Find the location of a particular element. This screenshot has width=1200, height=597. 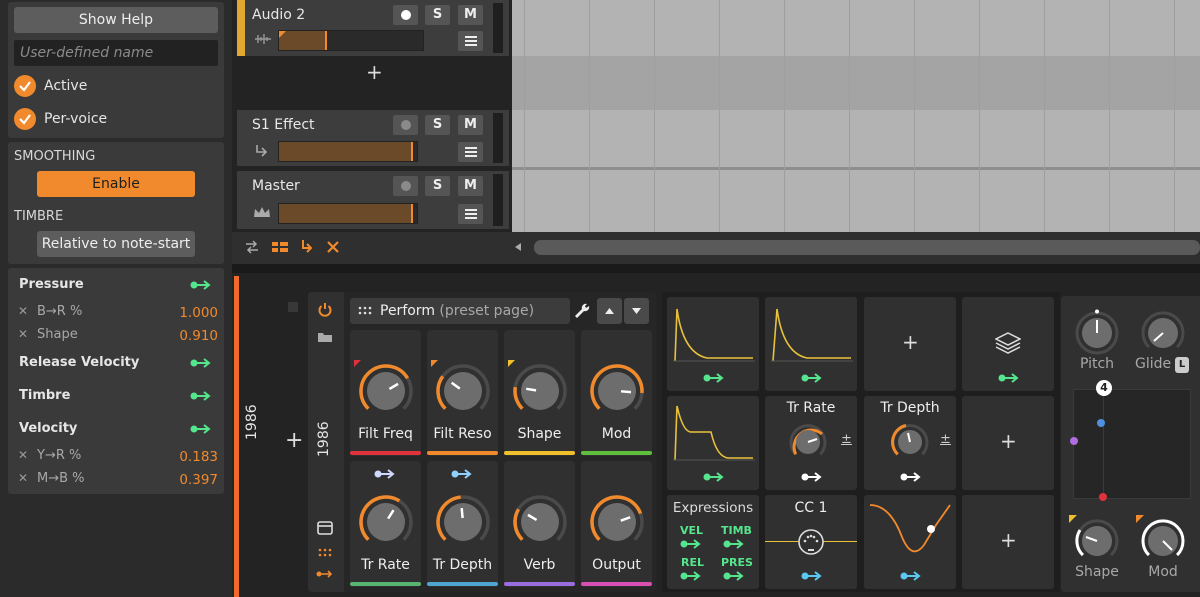

xy-point-blue is located at coordinates (1101, 423).